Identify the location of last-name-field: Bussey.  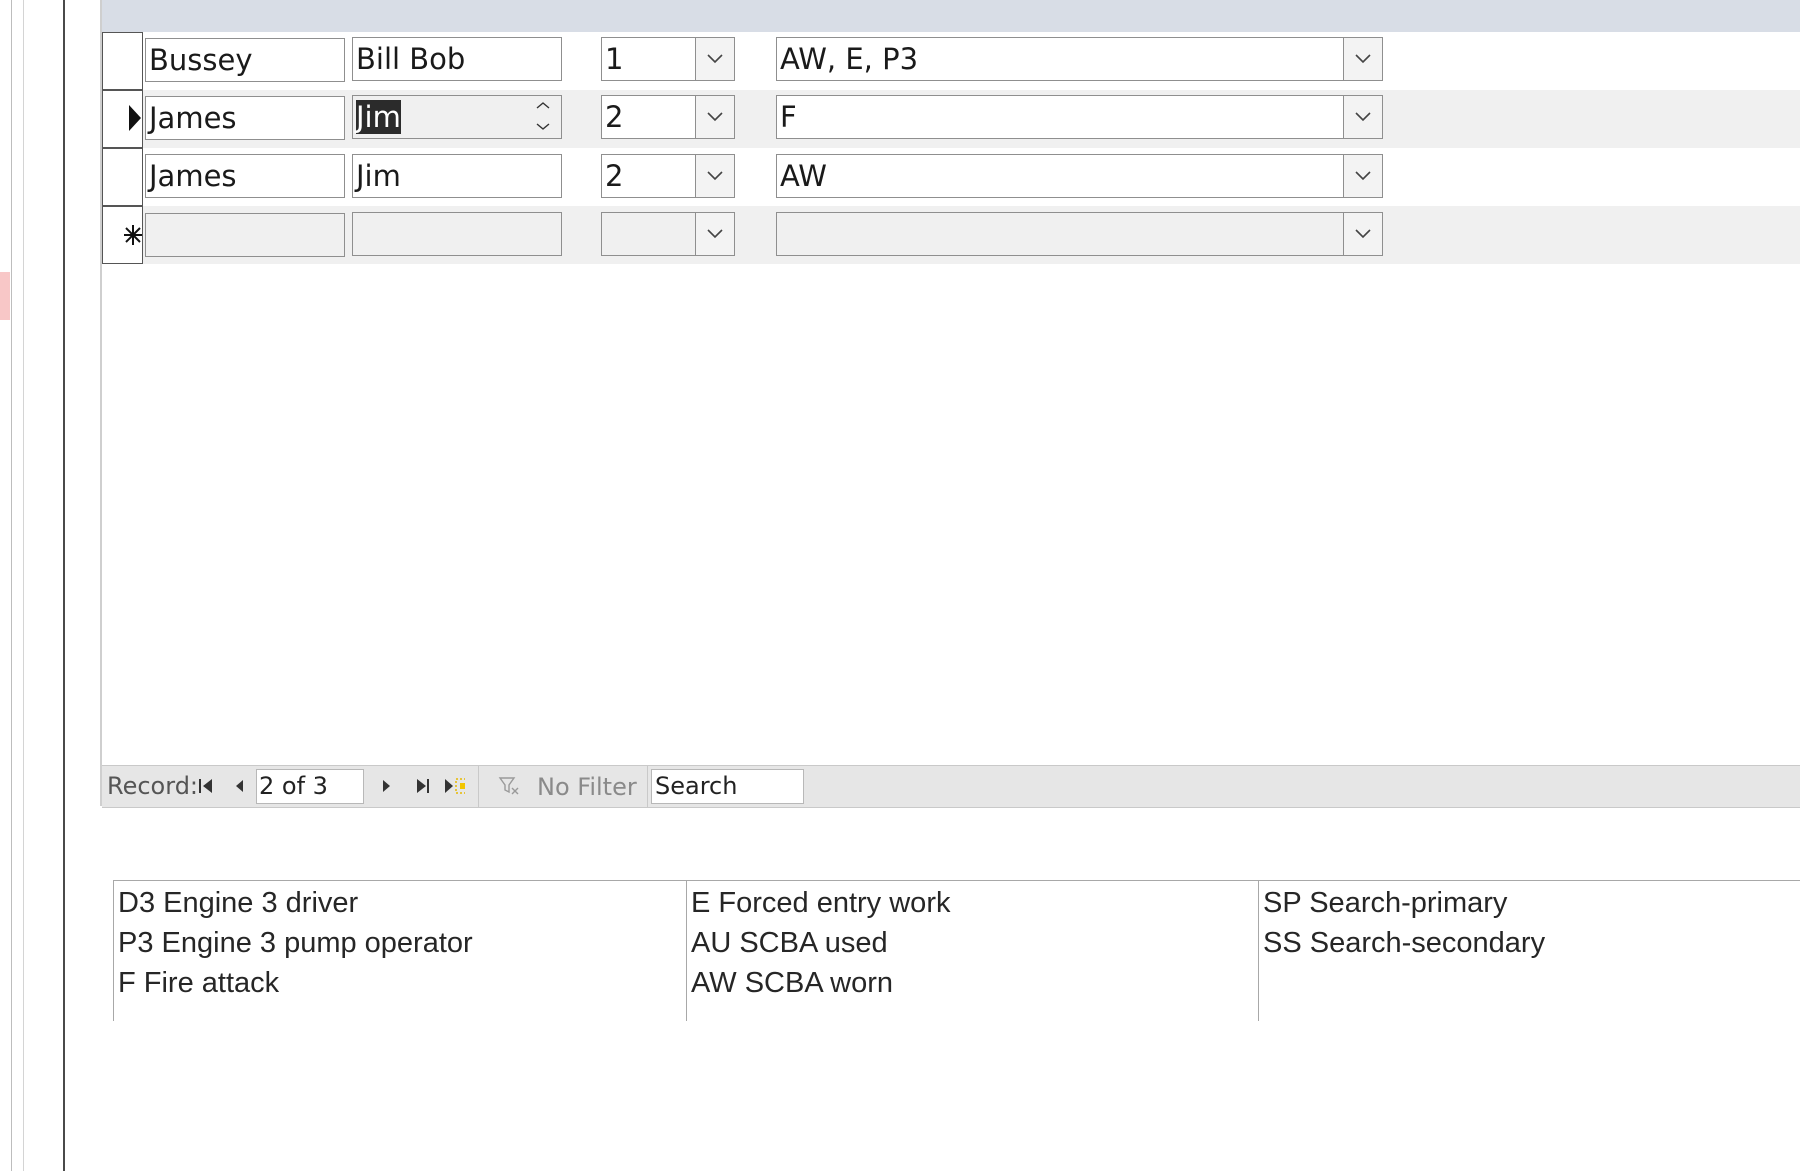
(245, 60).